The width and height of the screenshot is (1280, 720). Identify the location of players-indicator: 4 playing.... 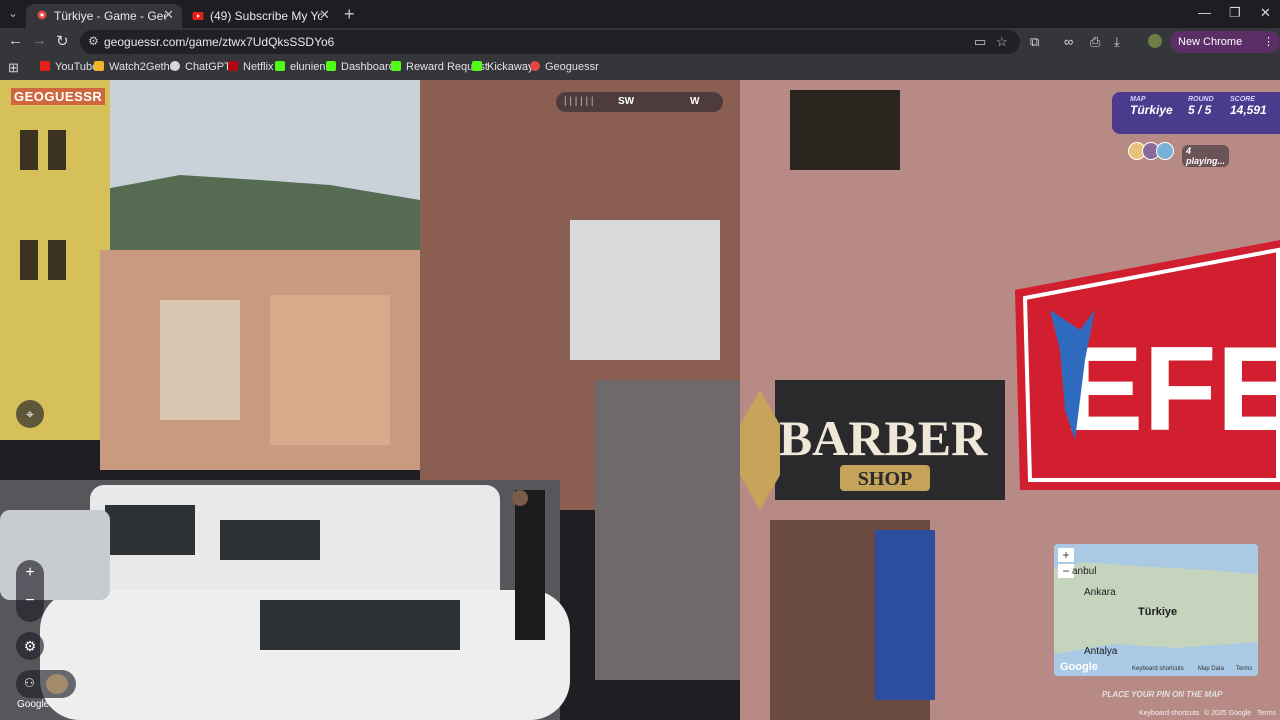
(1178, 154).